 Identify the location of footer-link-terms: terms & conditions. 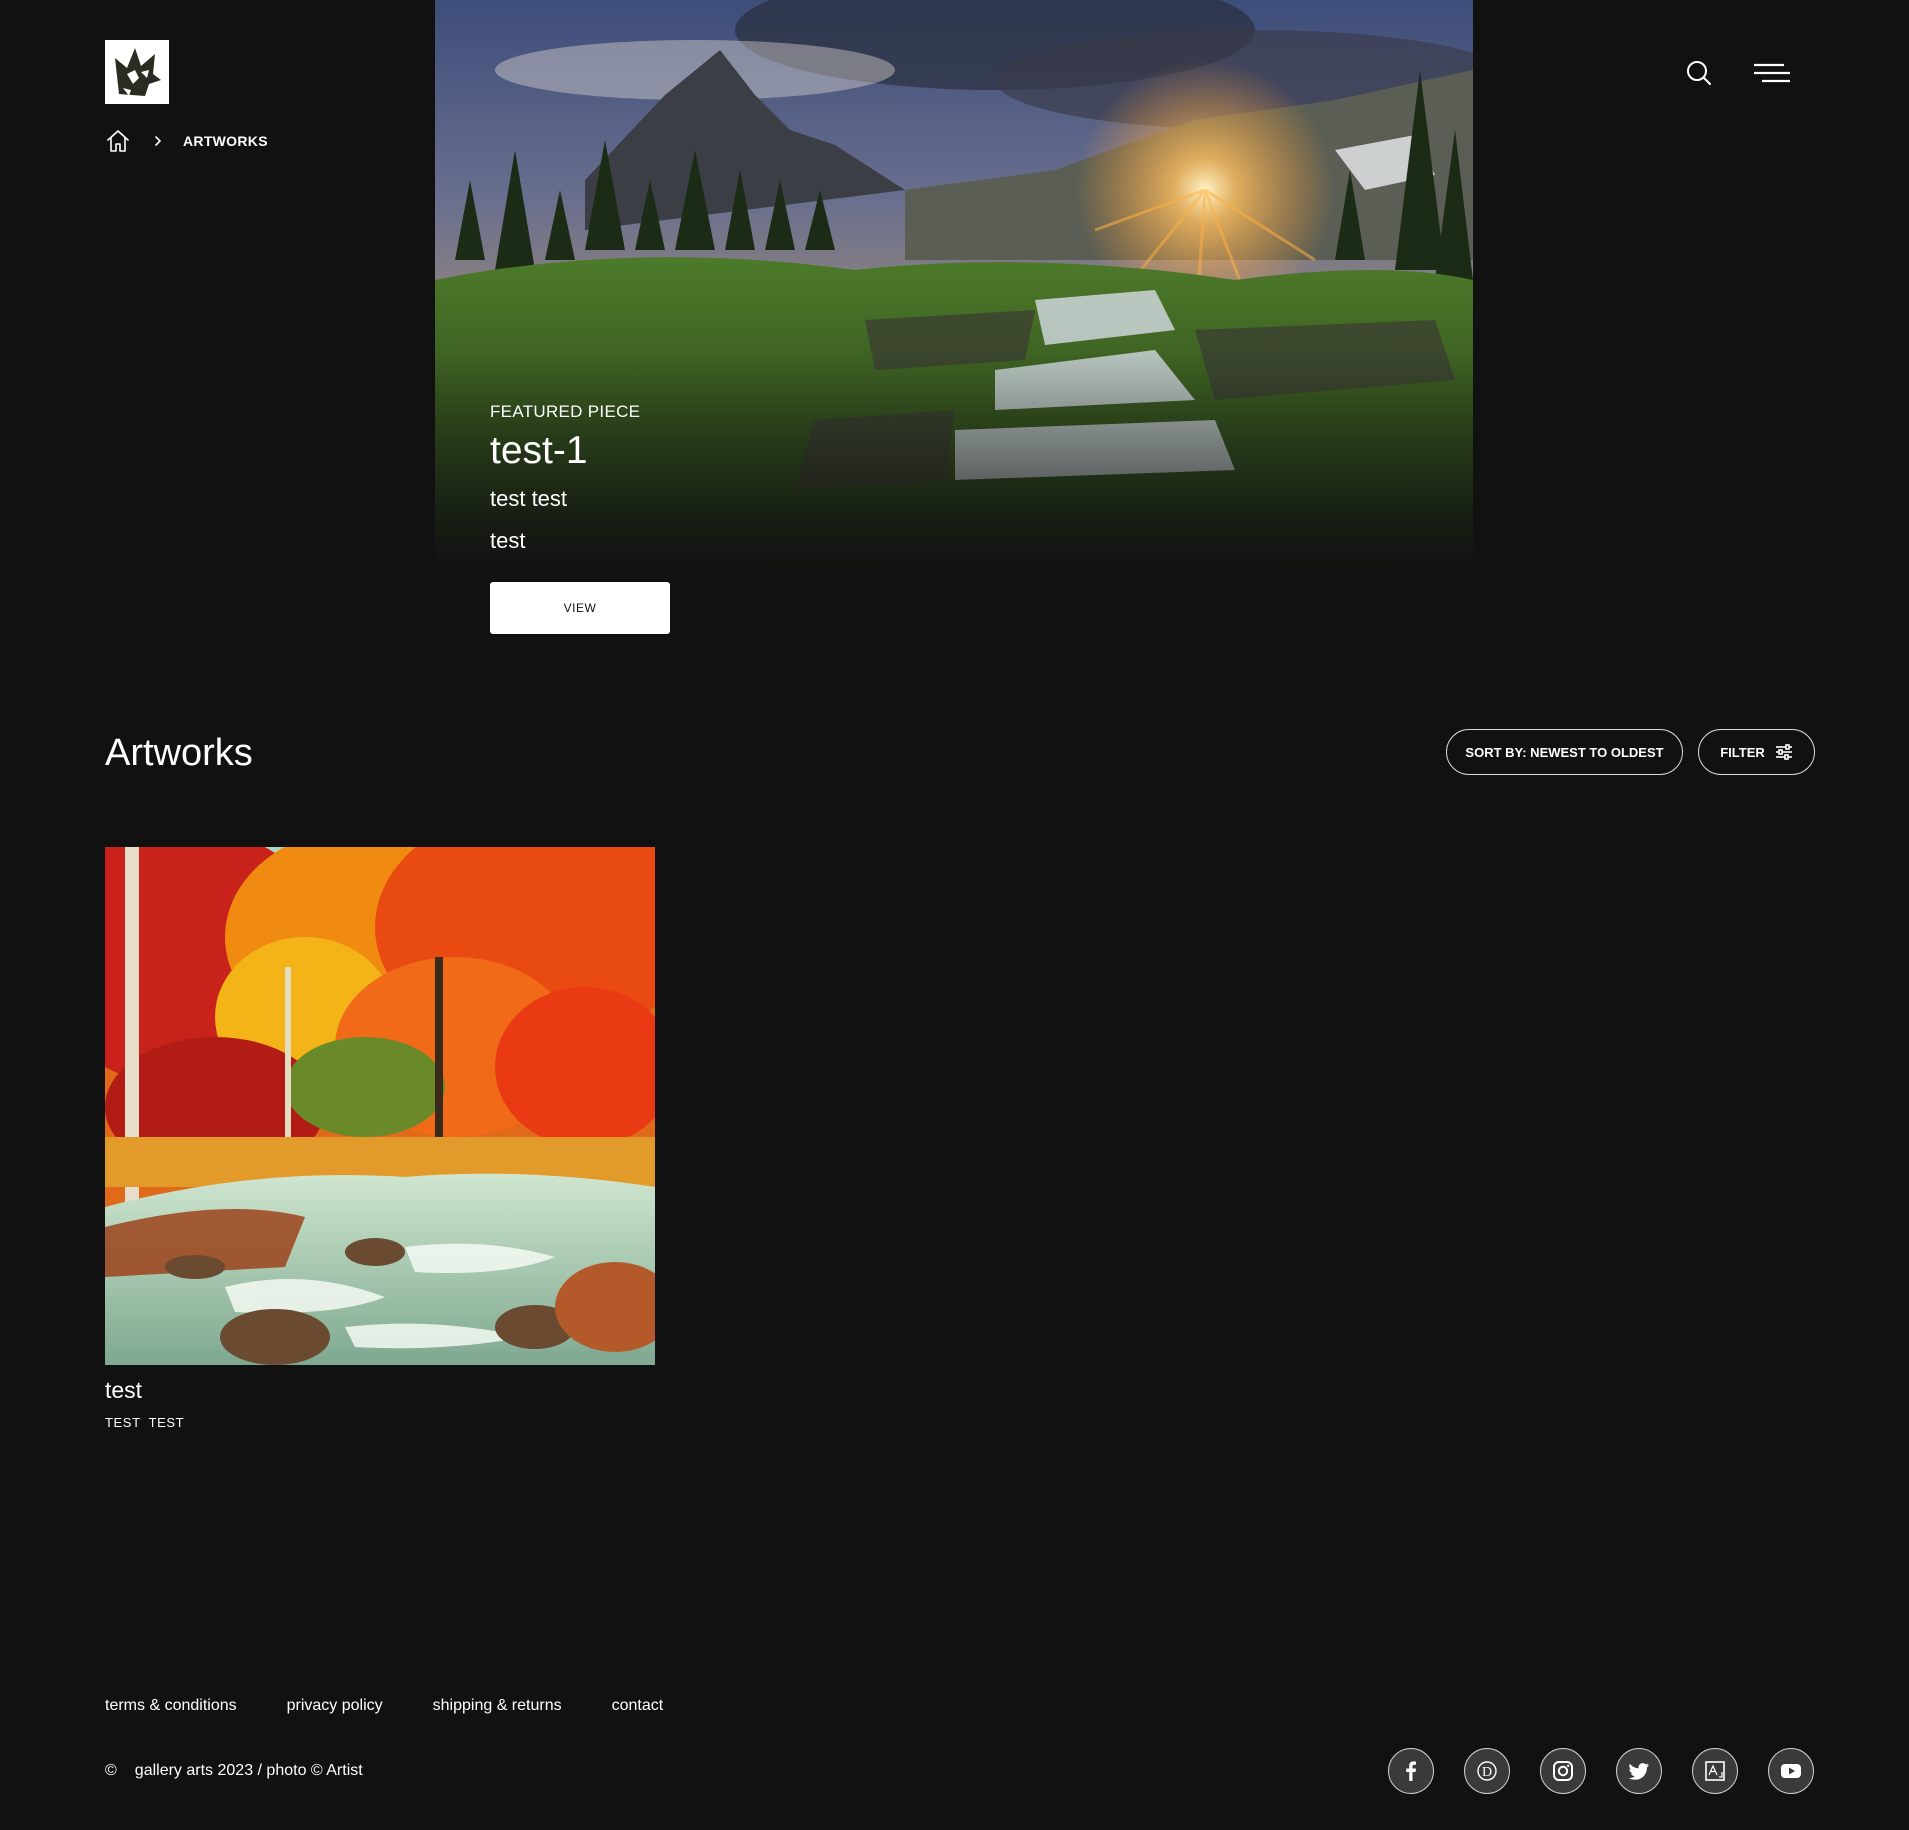
(171, 1706).